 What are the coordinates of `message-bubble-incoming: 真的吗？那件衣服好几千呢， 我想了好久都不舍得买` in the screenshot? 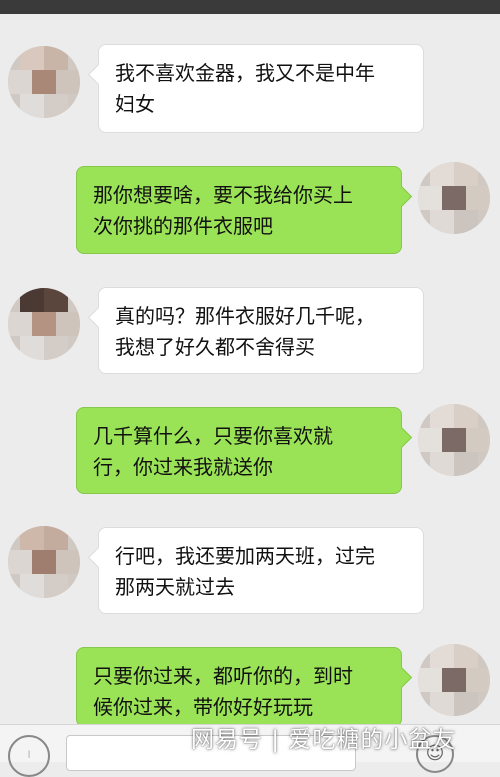 It's located at (261, 330).